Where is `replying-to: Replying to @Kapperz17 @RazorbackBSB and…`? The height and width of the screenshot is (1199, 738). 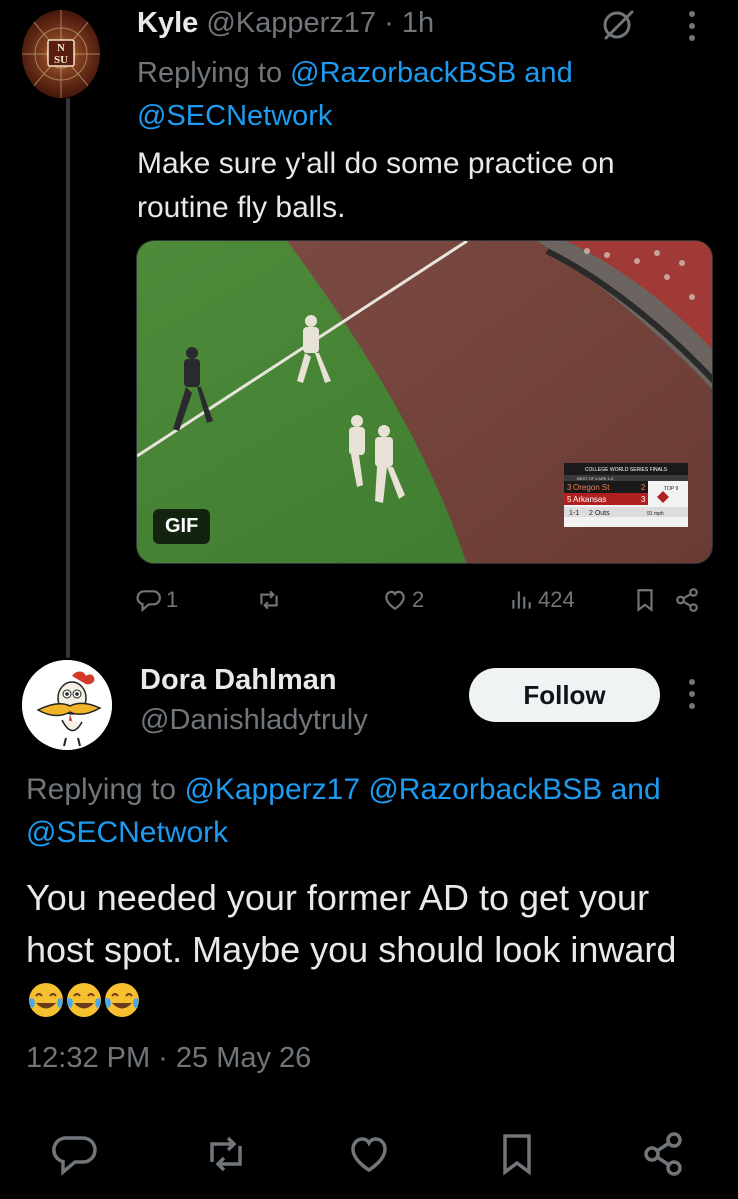 replying-to: Replying to @Kapperz17 @RazorbackBSB and… is located at coordinates (376, 811).